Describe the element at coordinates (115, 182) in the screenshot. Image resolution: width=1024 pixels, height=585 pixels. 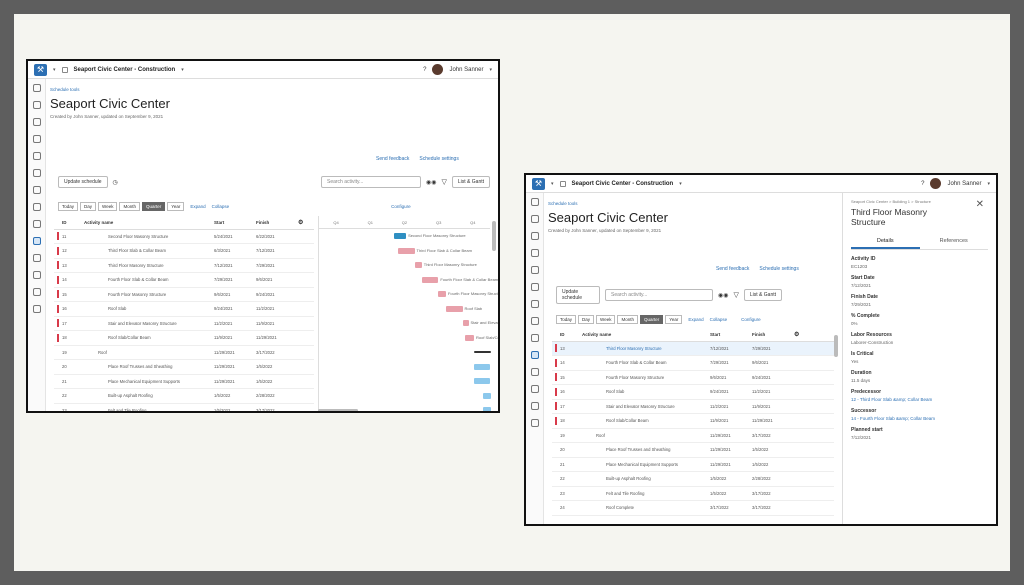
I see `history-icon: ◷` at that location.